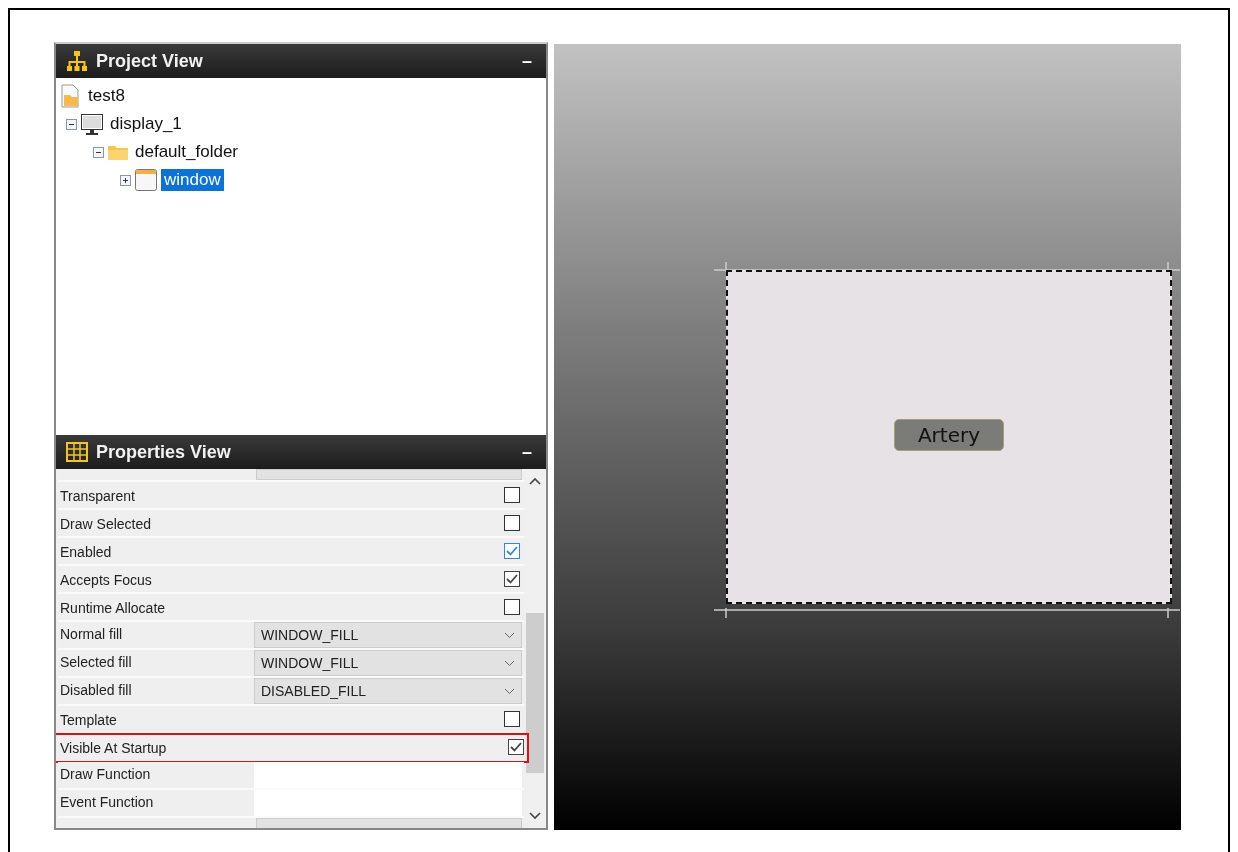 The width and height of the screenshot is (1238, 852). I want to click on monitor-icon, so click(92, 124).